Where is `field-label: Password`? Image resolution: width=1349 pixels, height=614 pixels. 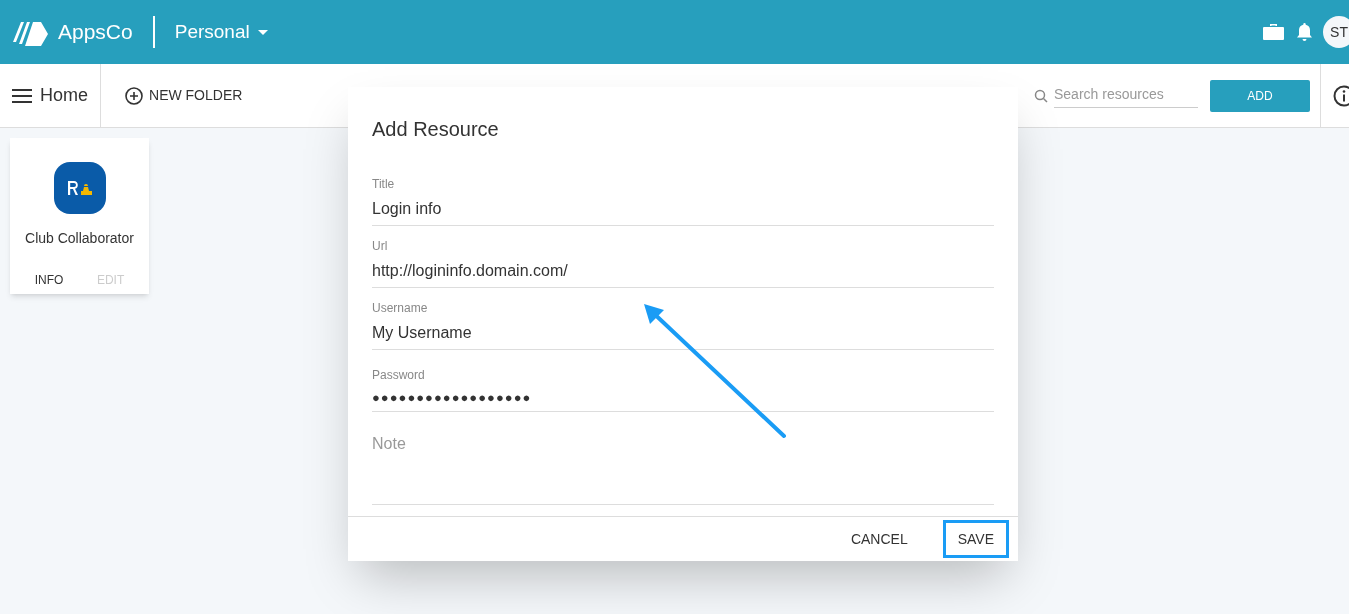
field-label: Password is located at coordinates (399, 375).